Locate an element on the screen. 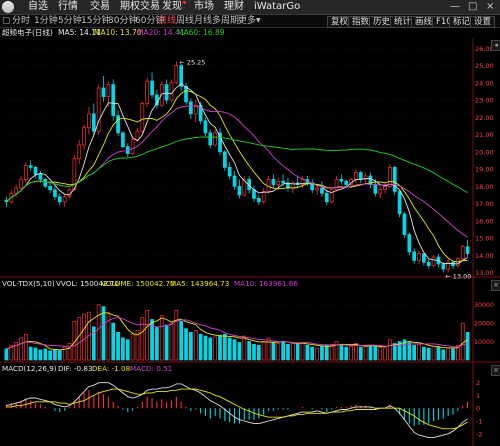 Image resolution: width=500 pixels, height=446 pixels. price-tick-label: 17.00 is located at coordinates (484, 204).